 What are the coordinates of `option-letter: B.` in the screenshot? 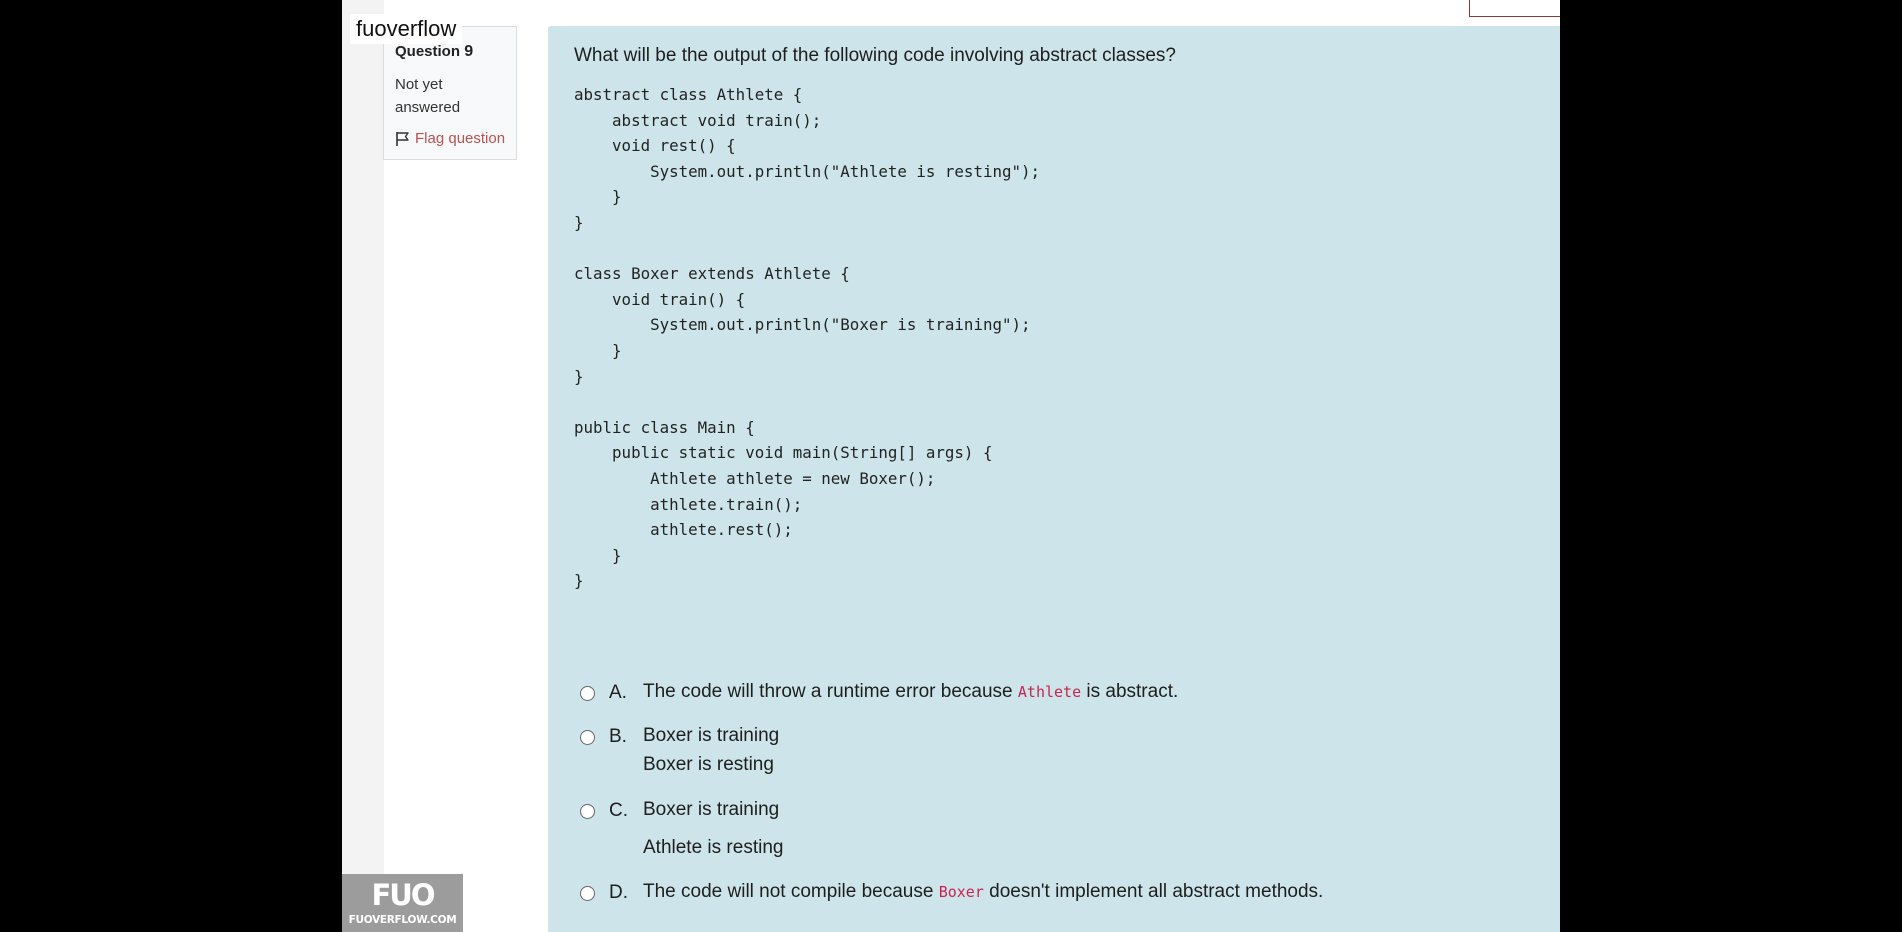 It's located at (618, 736).